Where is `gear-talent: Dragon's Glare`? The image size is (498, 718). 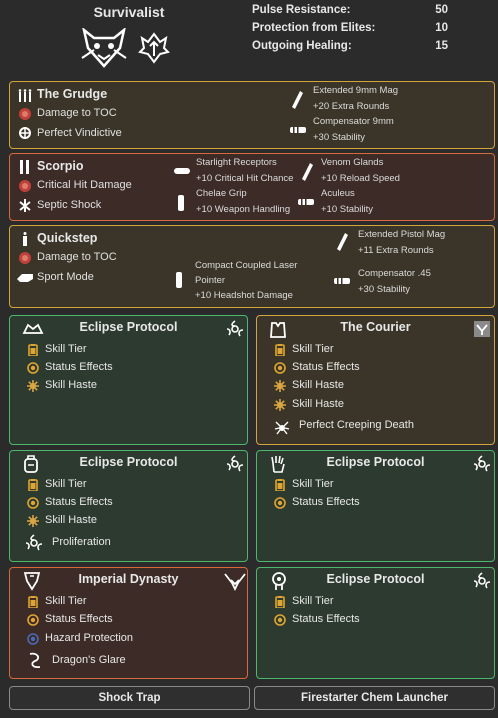
gear-talent: Dragon's Glare is located at coordinates (89, 660).